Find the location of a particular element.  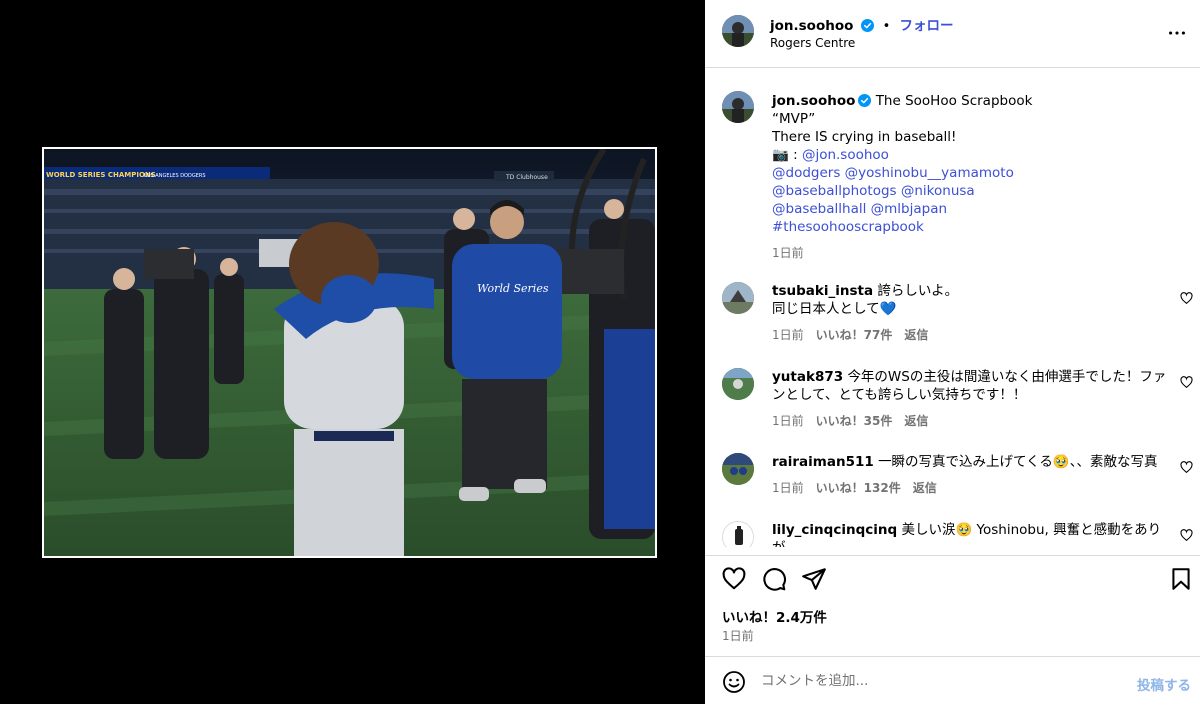

caption-tags-1: @dodgers @yoshinobu__yamamoto is located at coordinates (969, 173).